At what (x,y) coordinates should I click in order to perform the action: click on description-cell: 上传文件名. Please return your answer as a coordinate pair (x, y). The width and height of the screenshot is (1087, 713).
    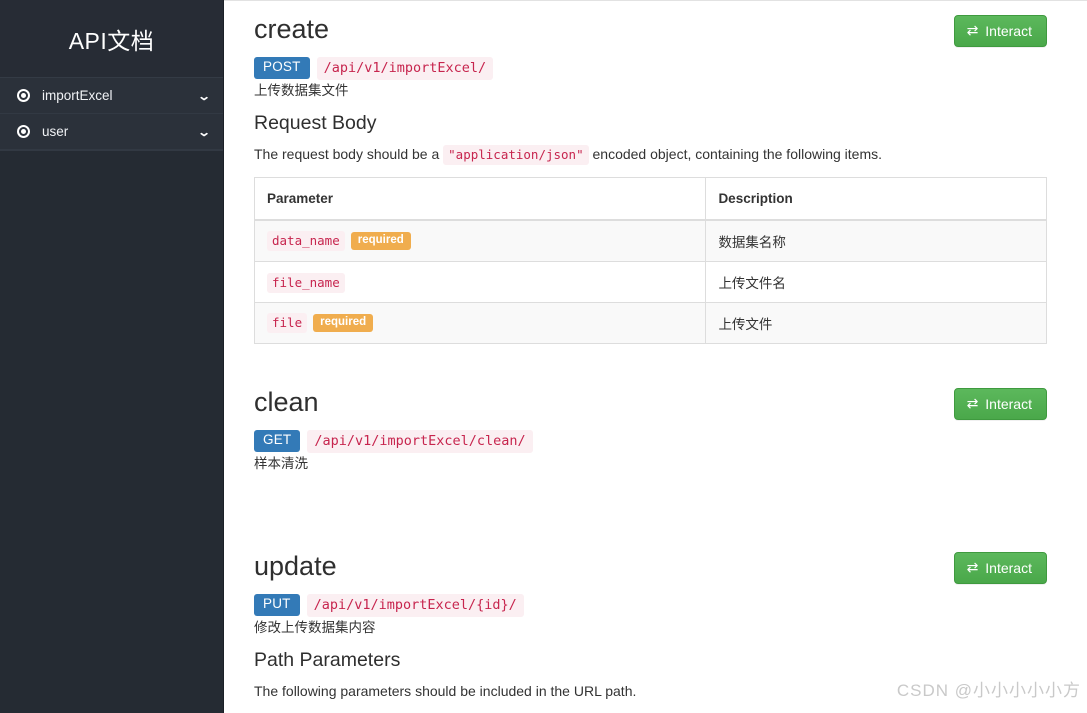
    Looking at the image, I should click on (876, 282).